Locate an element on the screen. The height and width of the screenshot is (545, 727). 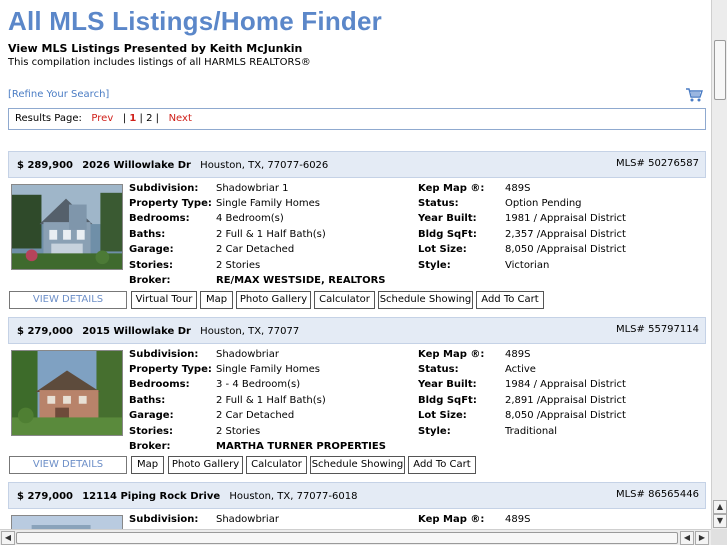
stories-label: Stories: is located at coordinates (151, 265).